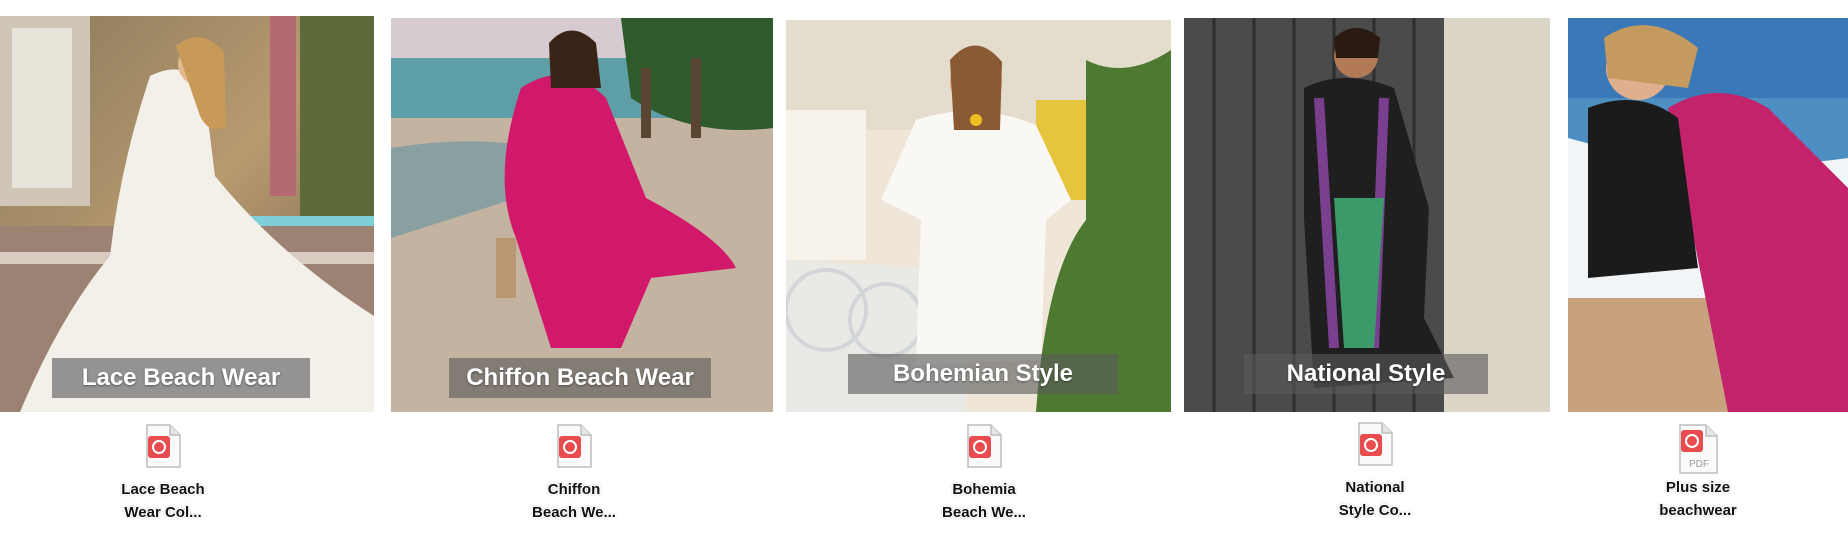 The width and height of the screenshot is (1848, 556). Describe the element at coordinates (983, 373) in the screenshot. I see `category-caption: Bohemian Style` at that location.